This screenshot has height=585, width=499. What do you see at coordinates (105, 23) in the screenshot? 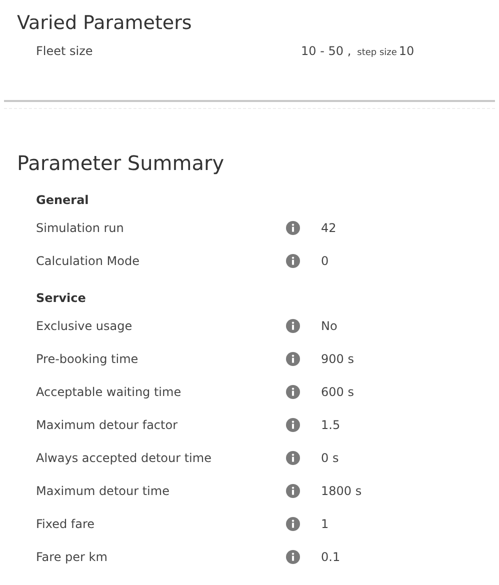
I see `section-title: Varied Parameters` at bounding box center [105, 23].